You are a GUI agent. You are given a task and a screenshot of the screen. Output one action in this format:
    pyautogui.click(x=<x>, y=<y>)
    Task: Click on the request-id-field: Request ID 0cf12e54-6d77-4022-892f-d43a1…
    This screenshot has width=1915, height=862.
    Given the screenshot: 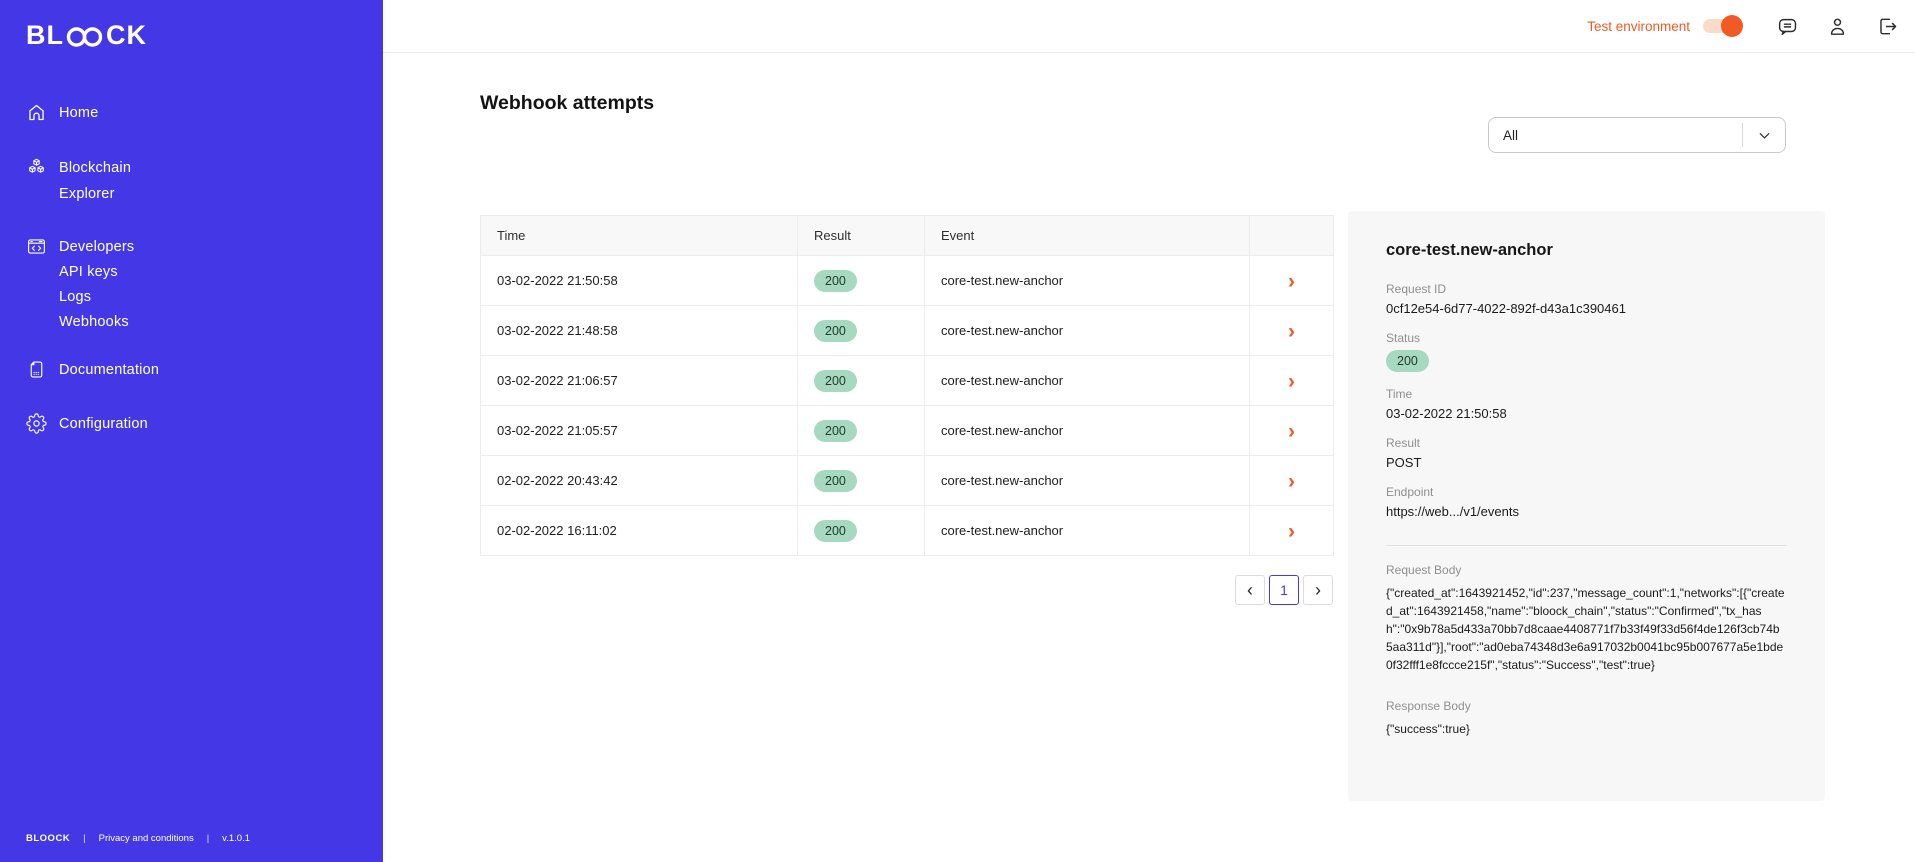 What is the action you would take?
    pyautogui.click(x=1586, y=299)
    